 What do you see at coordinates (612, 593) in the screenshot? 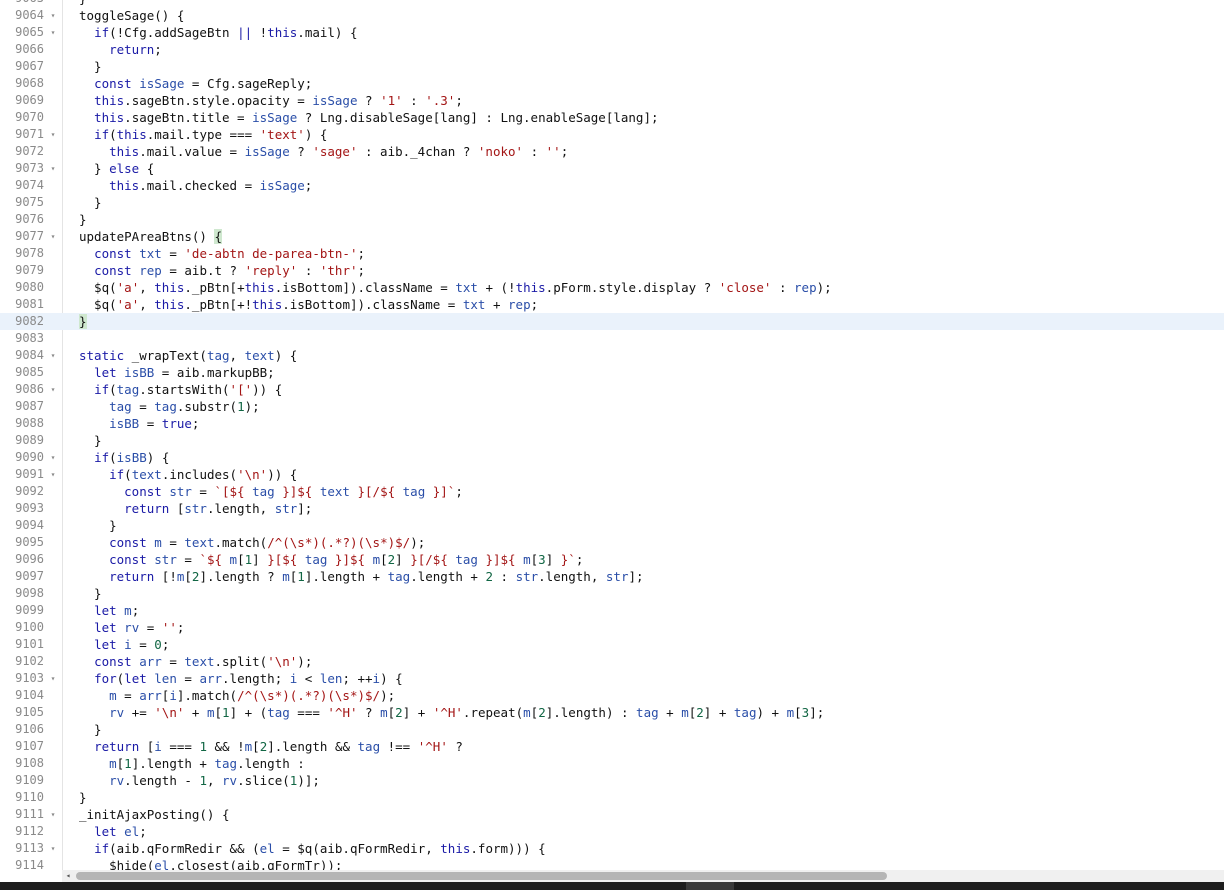
I see `code-line: 9098 }` at bounding box center [612, 593].